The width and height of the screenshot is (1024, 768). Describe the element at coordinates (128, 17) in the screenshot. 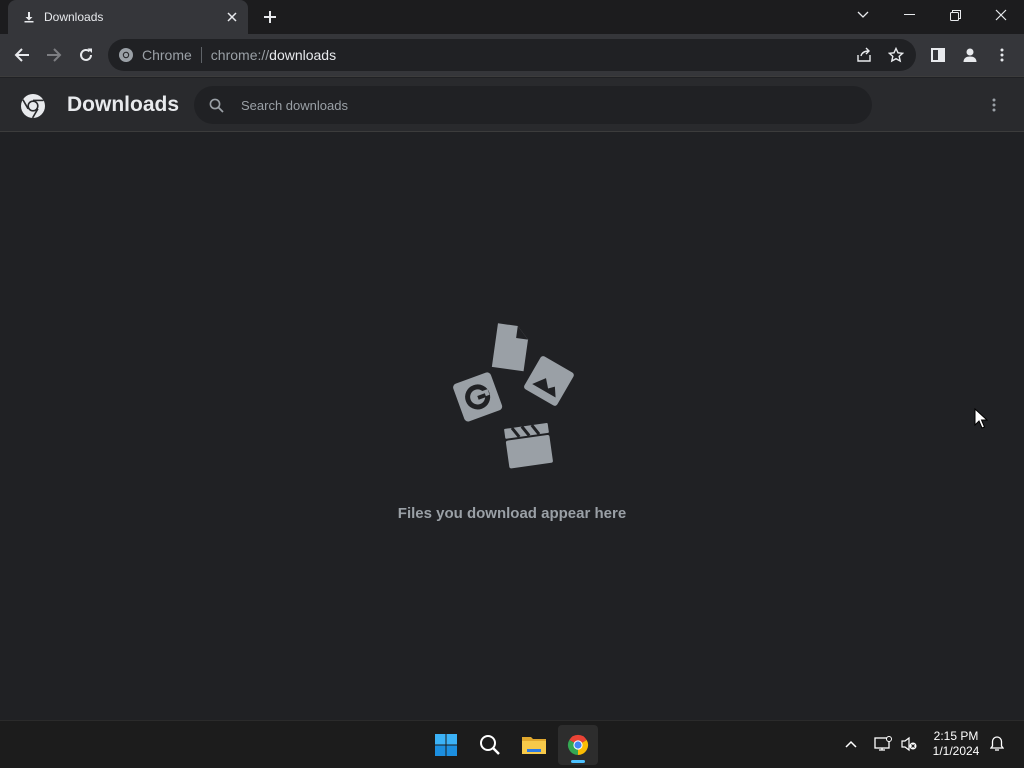

I see `tab-downloads: Downloads` at that location.